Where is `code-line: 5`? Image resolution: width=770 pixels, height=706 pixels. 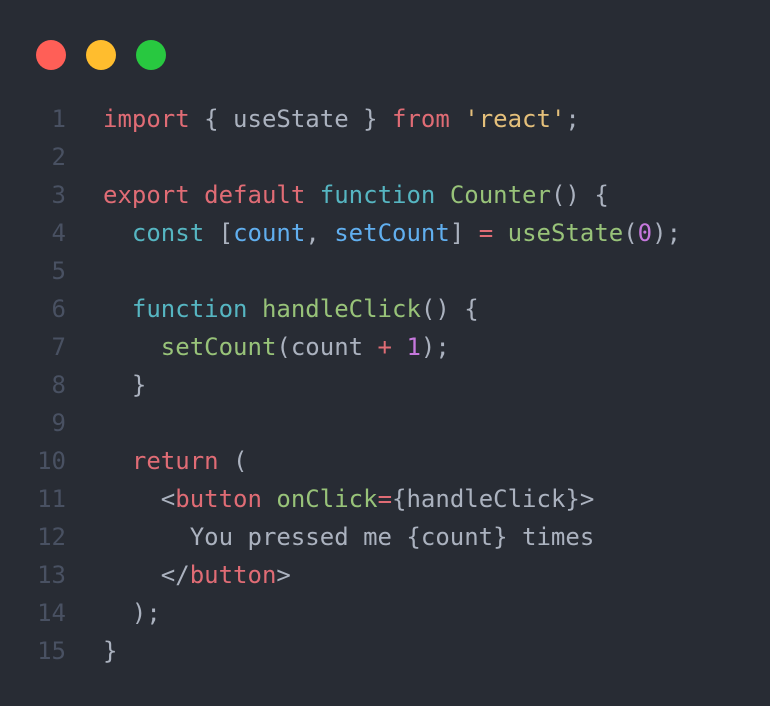 code-line: 5 is located at coordinates (385, 271).